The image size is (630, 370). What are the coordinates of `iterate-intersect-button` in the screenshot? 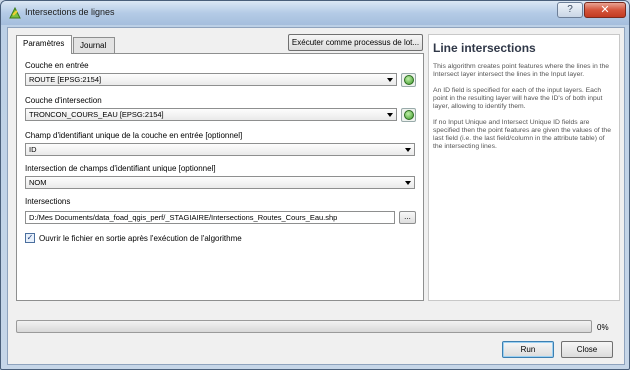 It's located at (408, 115).